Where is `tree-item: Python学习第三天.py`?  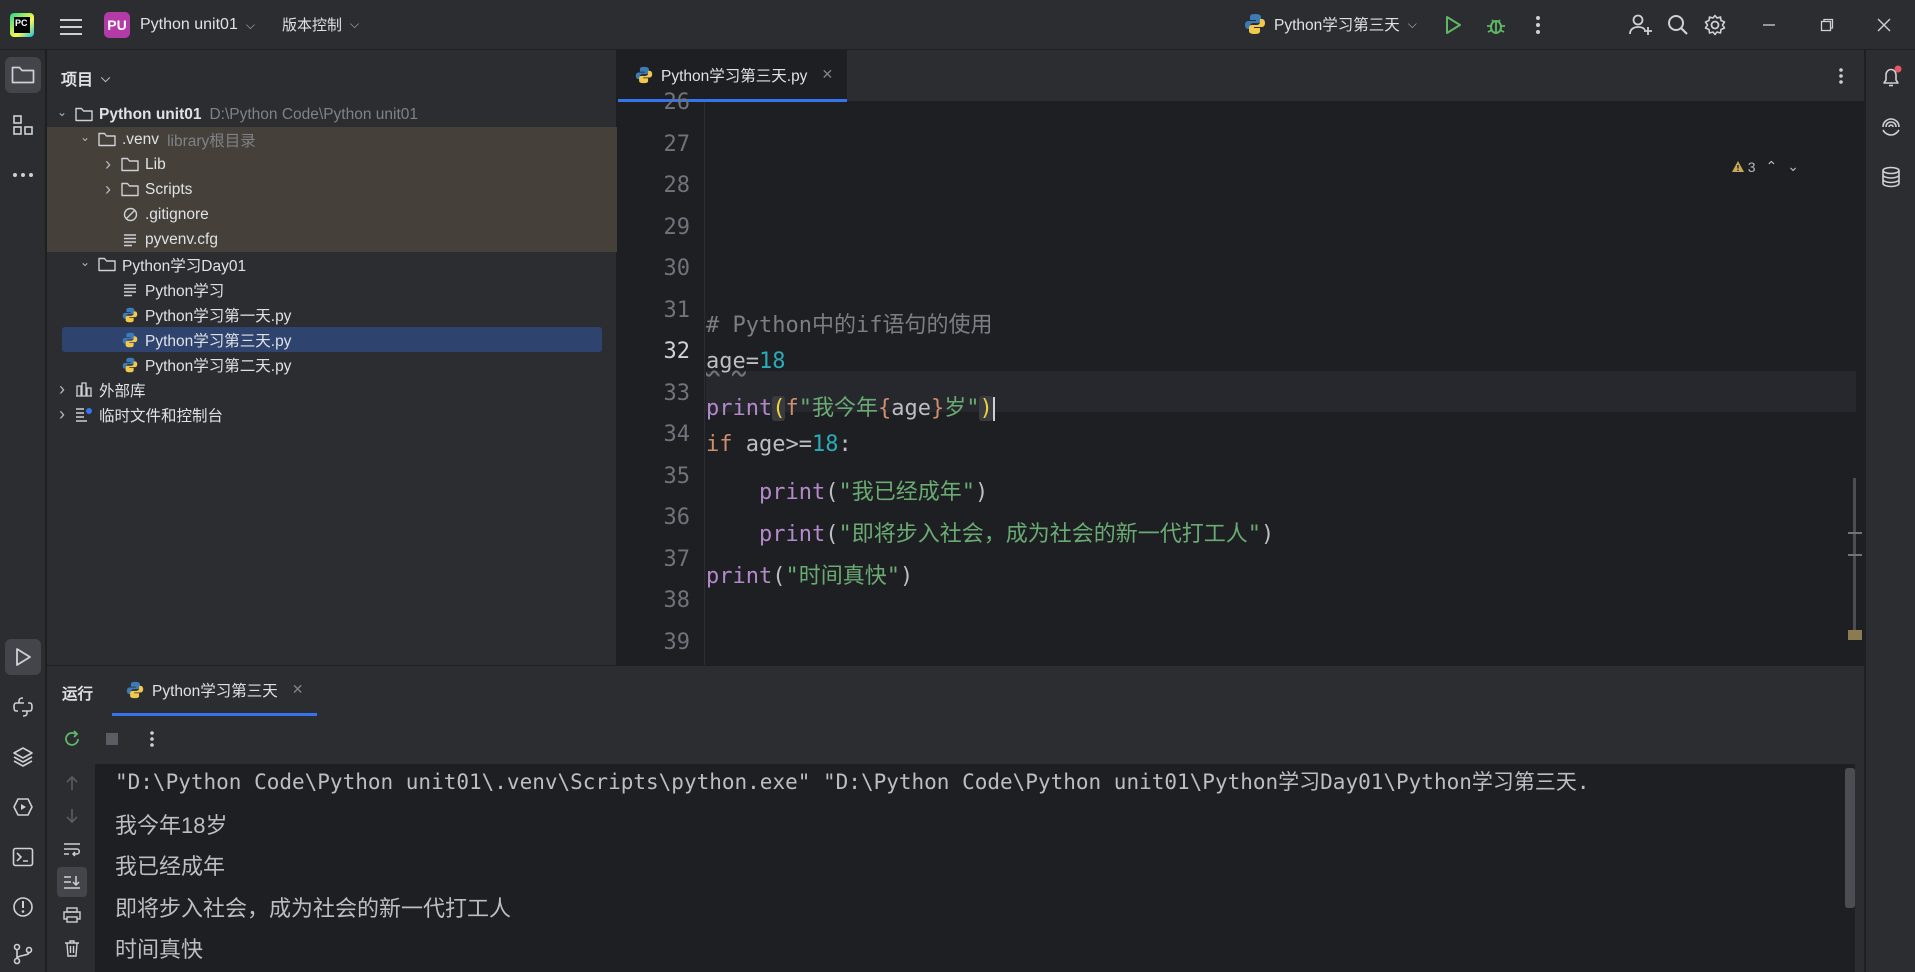 tree-item: Python学习第三天.py is located at coordinates (332, 339).